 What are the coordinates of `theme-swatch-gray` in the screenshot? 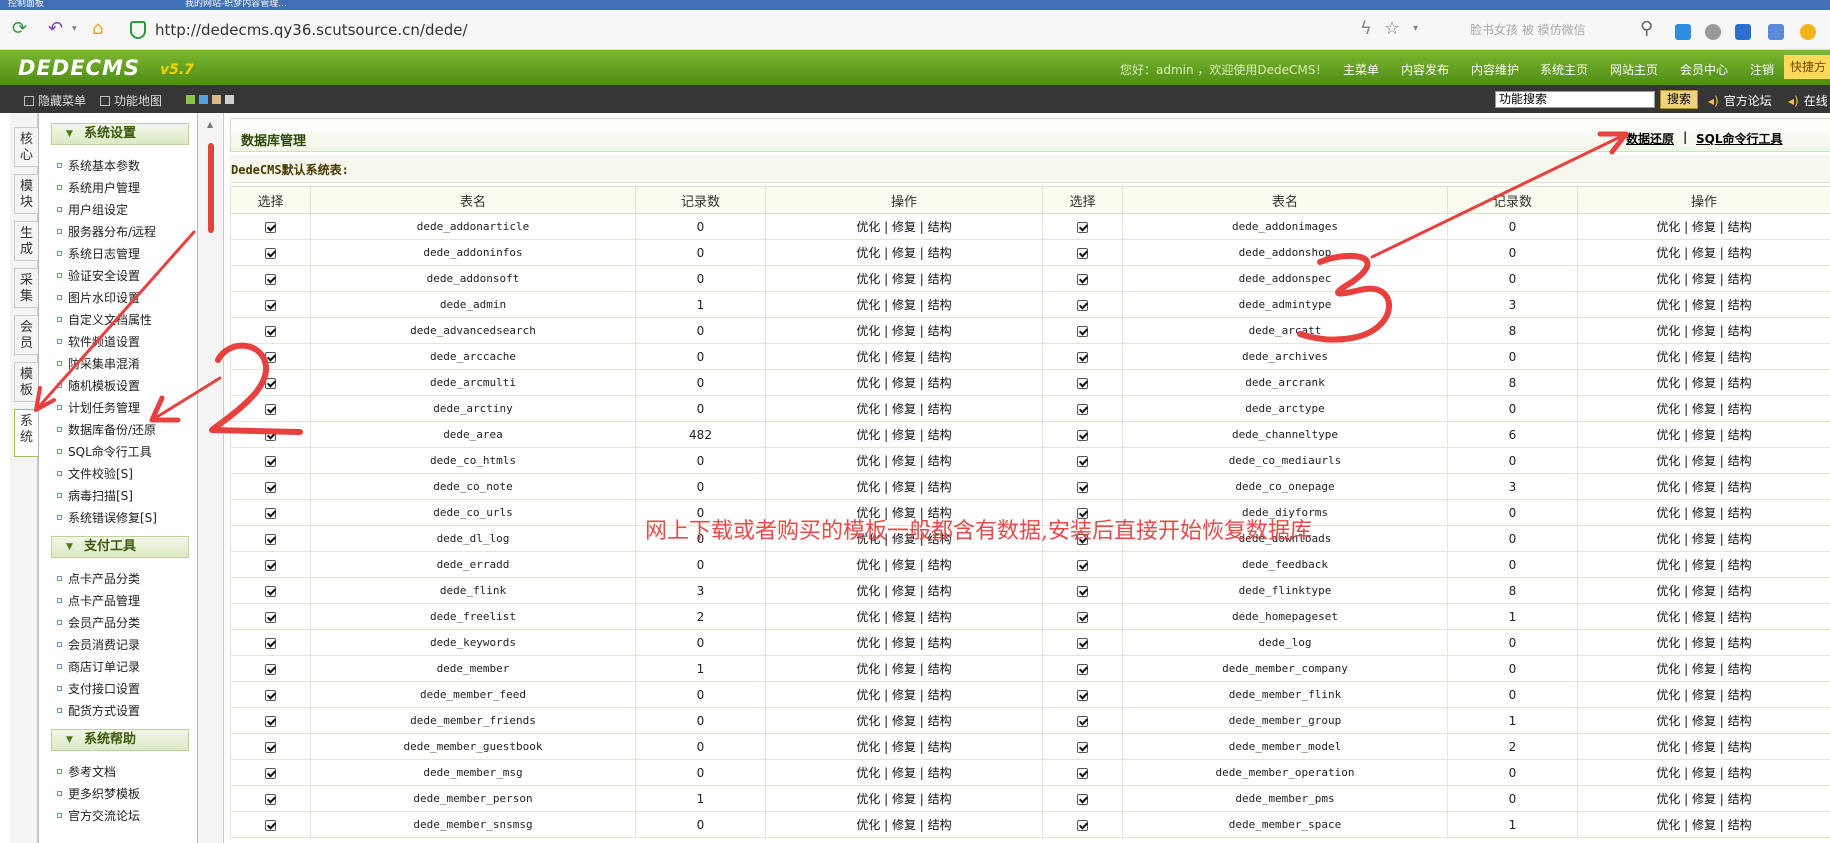 It's located at (229, 99).